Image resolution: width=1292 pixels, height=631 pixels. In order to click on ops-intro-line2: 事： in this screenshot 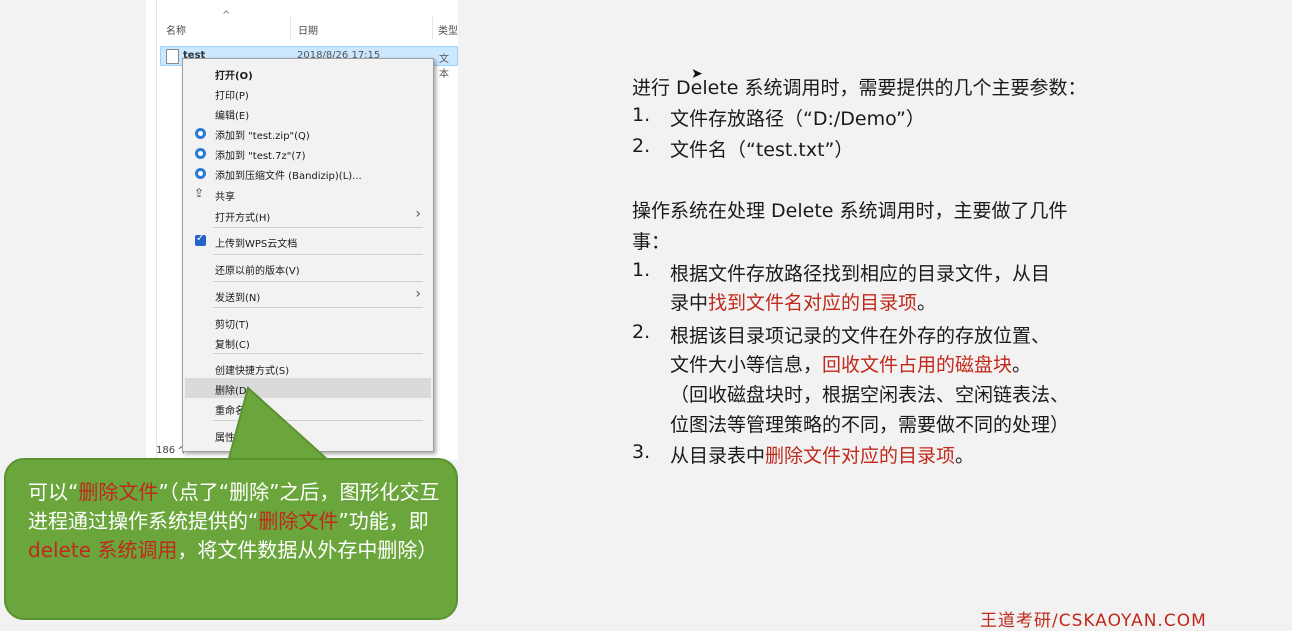, I will do `click(651, 242)`.